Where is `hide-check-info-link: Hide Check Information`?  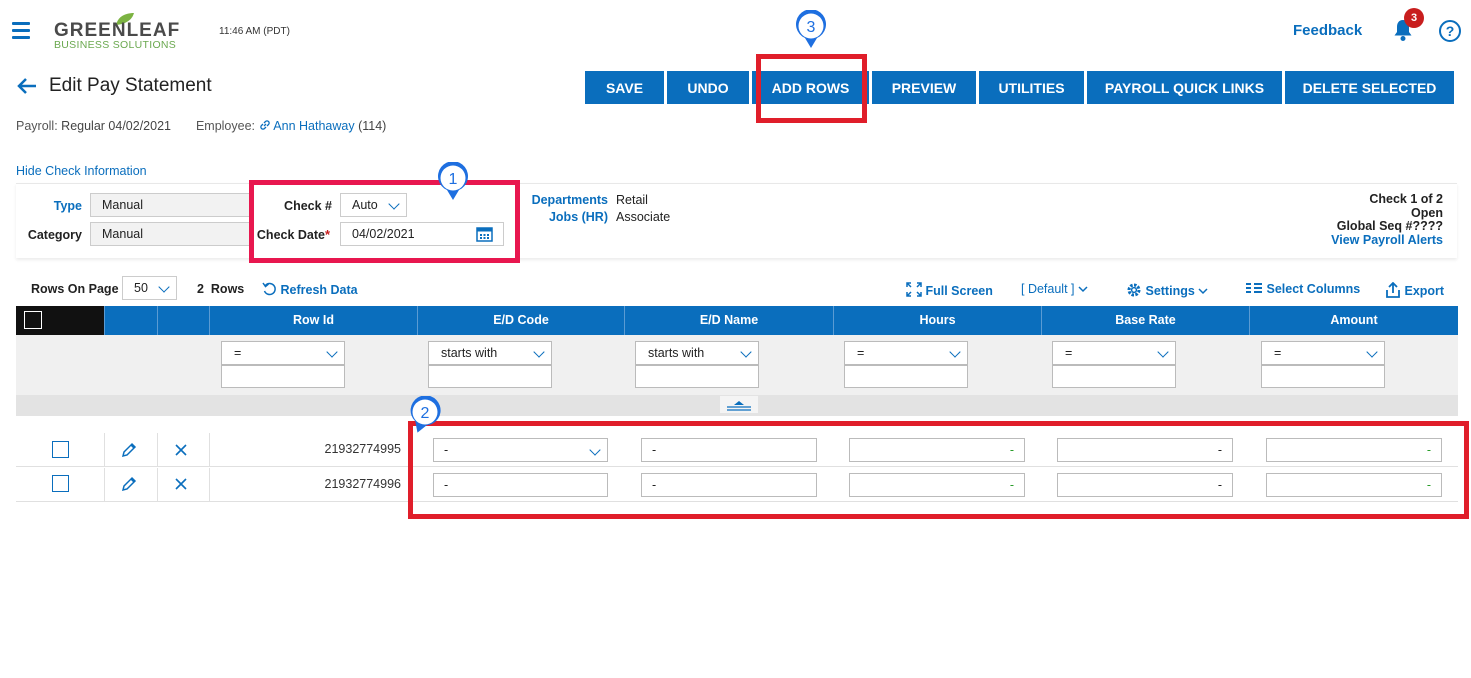
hide-check-info-link: Hide Check Information is located at coordinates (81, 171).